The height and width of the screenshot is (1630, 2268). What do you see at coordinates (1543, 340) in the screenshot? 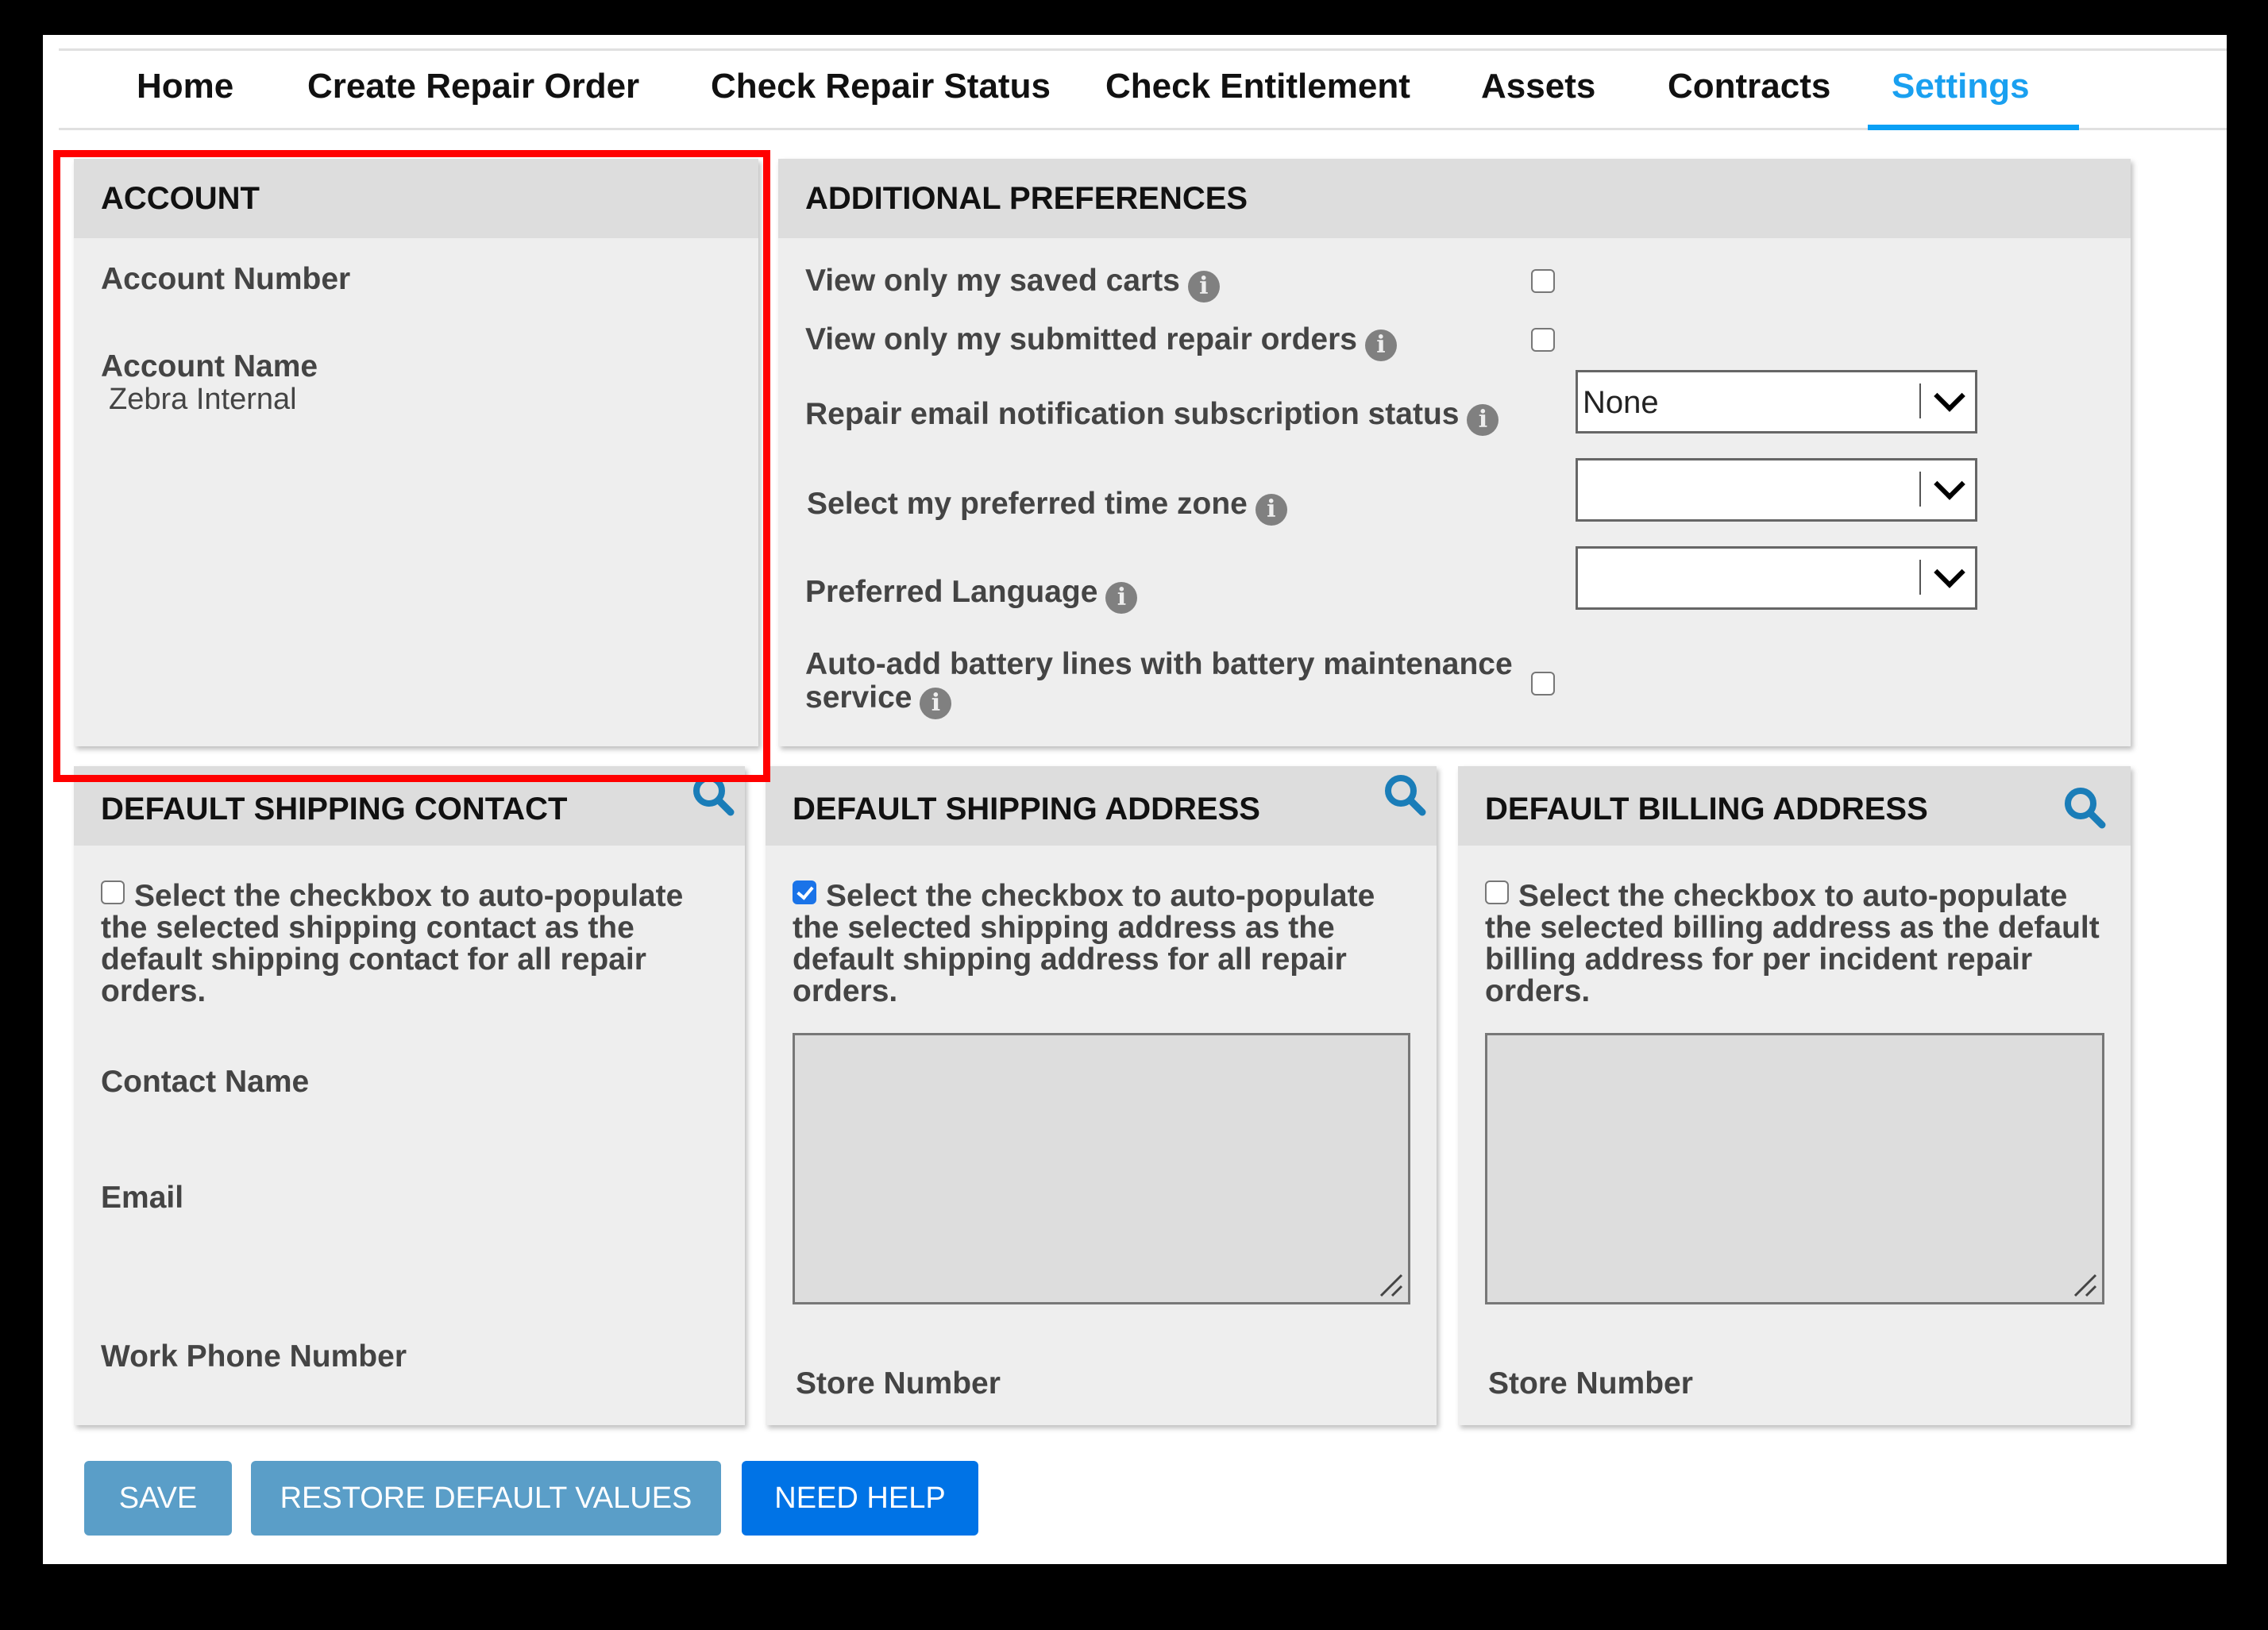
I see `submitted-orders-checkbox` at bounding box center [1543, 340].